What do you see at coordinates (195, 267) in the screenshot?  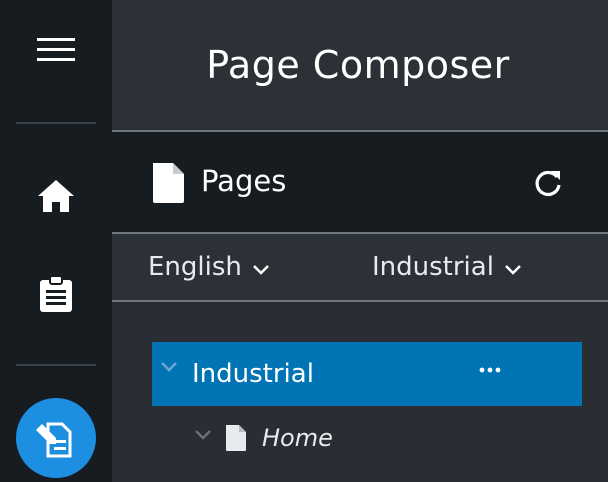 I see `language-value: English` at bounding box center [195, 267].